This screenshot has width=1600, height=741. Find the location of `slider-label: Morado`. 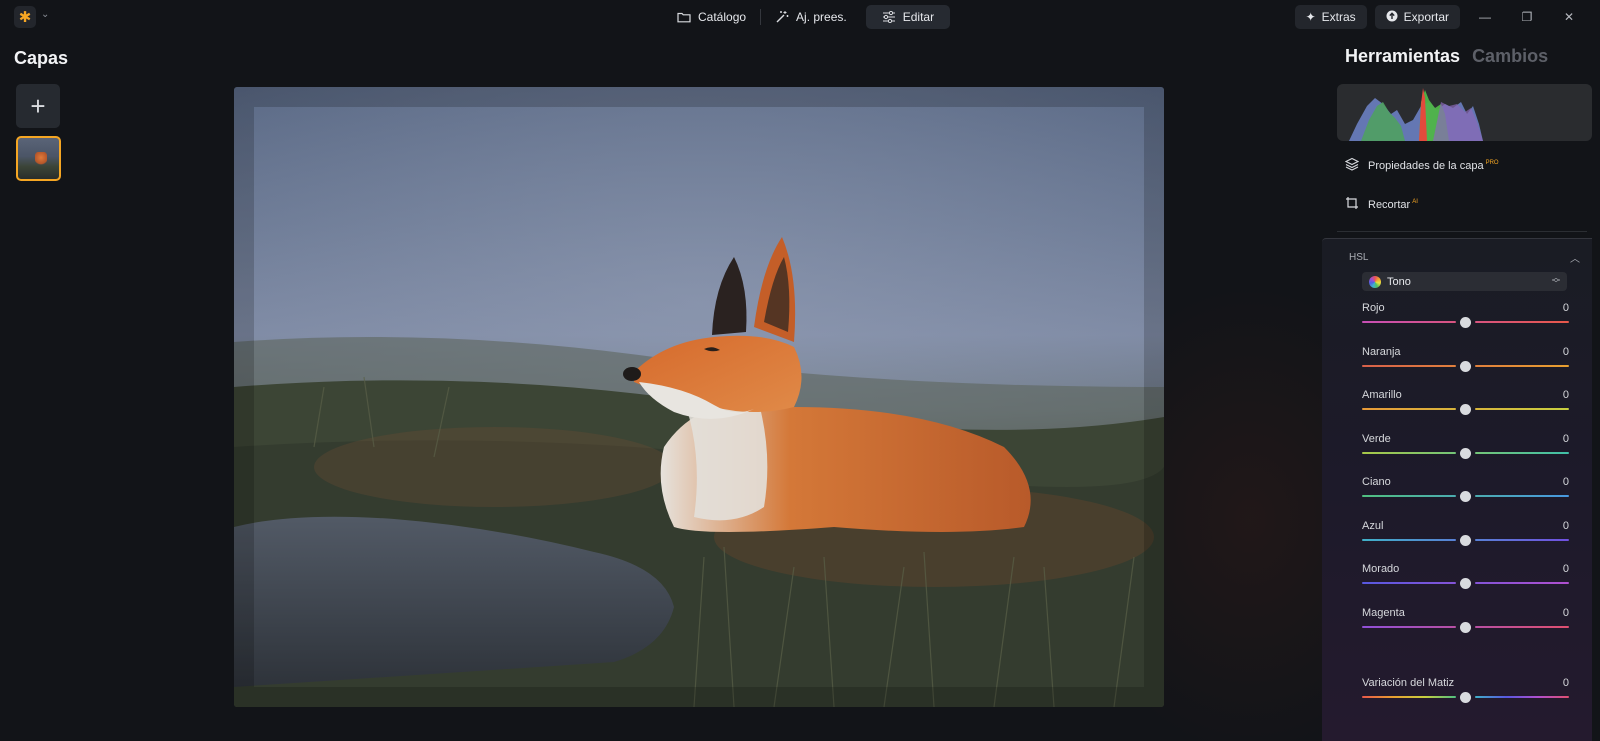

slider-label: Morado is located at coordinates (1381, 569).